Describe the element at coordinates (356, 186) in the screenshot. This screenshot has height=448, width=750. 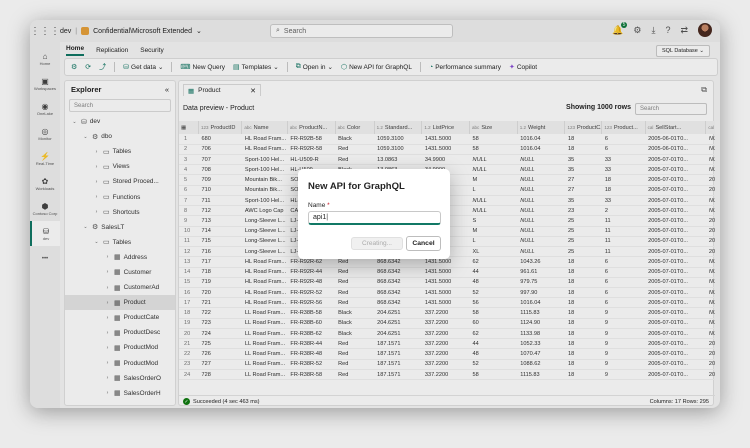
I see `dialog-title: New API for GraphQL` at that location.